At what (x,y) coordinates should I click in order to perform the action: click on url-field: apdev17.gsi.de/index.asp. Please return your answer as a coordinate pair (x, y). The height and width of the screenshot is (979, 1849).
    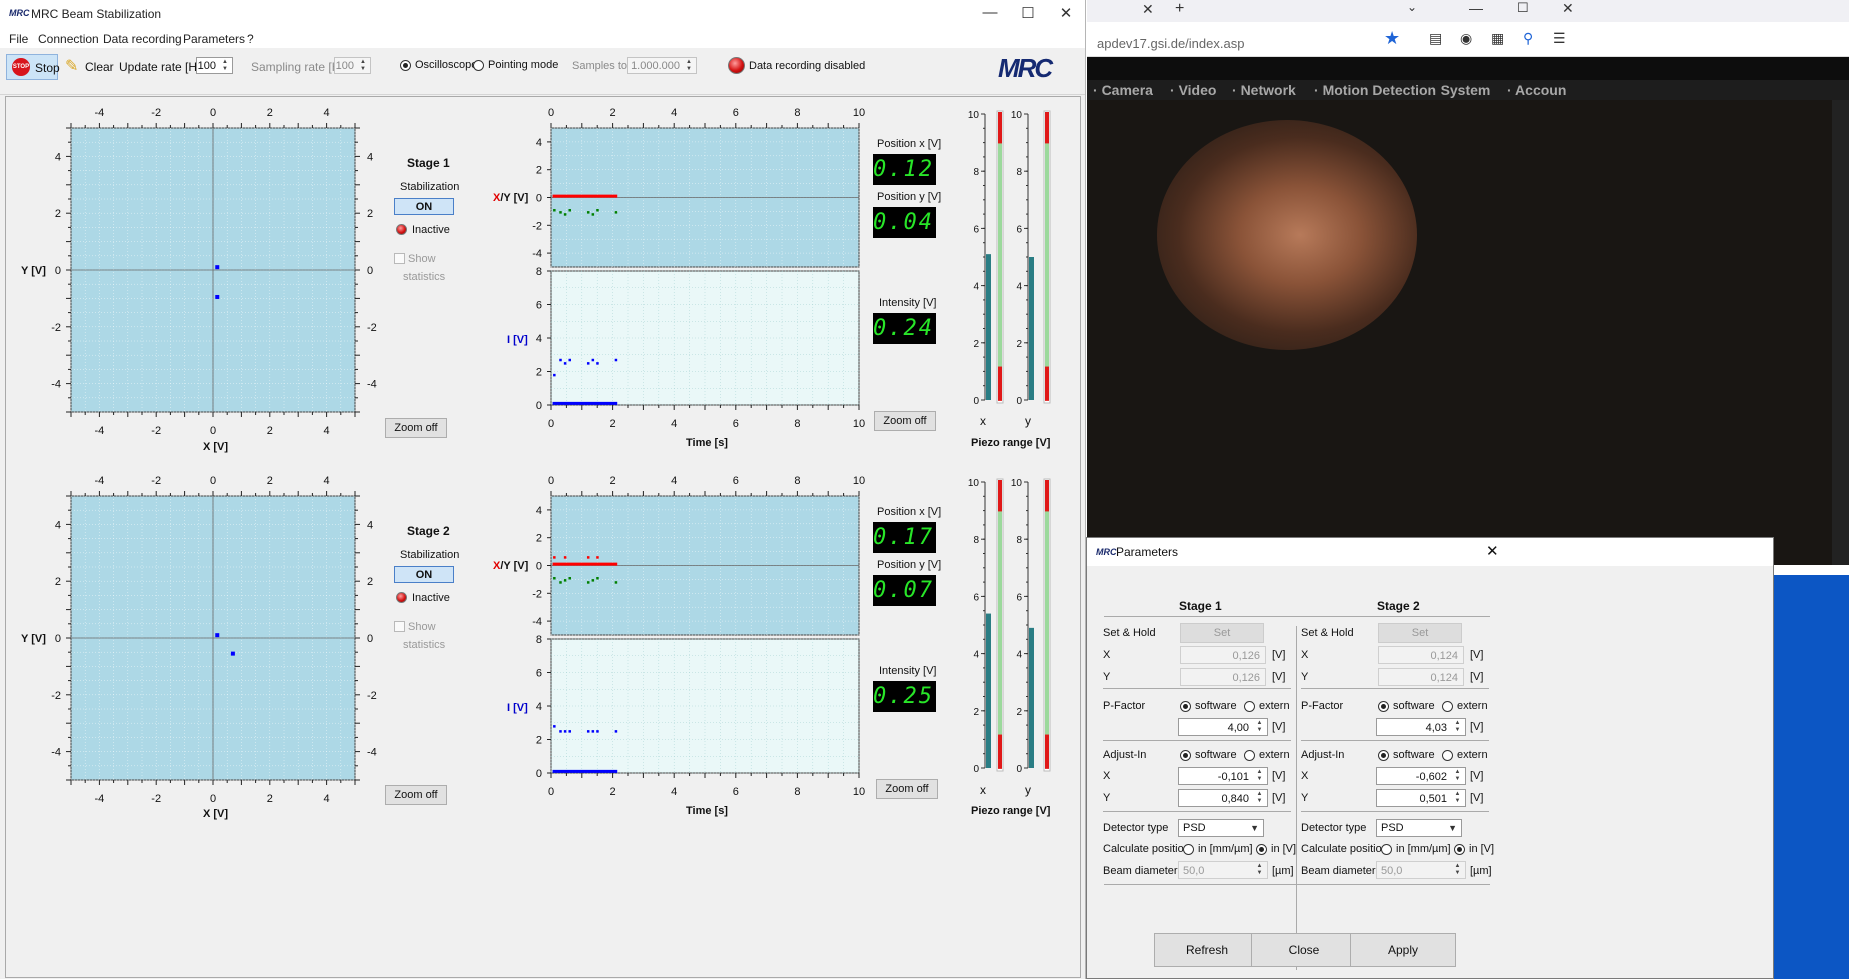
    Looking at the image, I should click on (1170, 43).